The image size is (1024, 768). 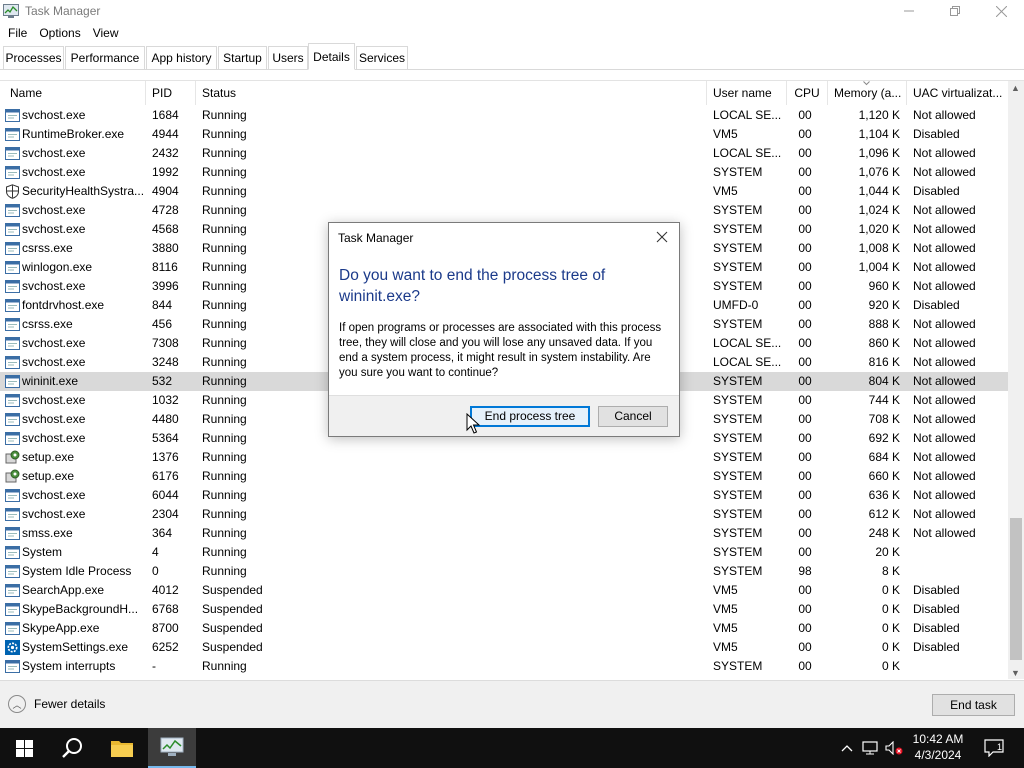 I want to click on cancel-button: Cancel, so click(x=633, y=416).